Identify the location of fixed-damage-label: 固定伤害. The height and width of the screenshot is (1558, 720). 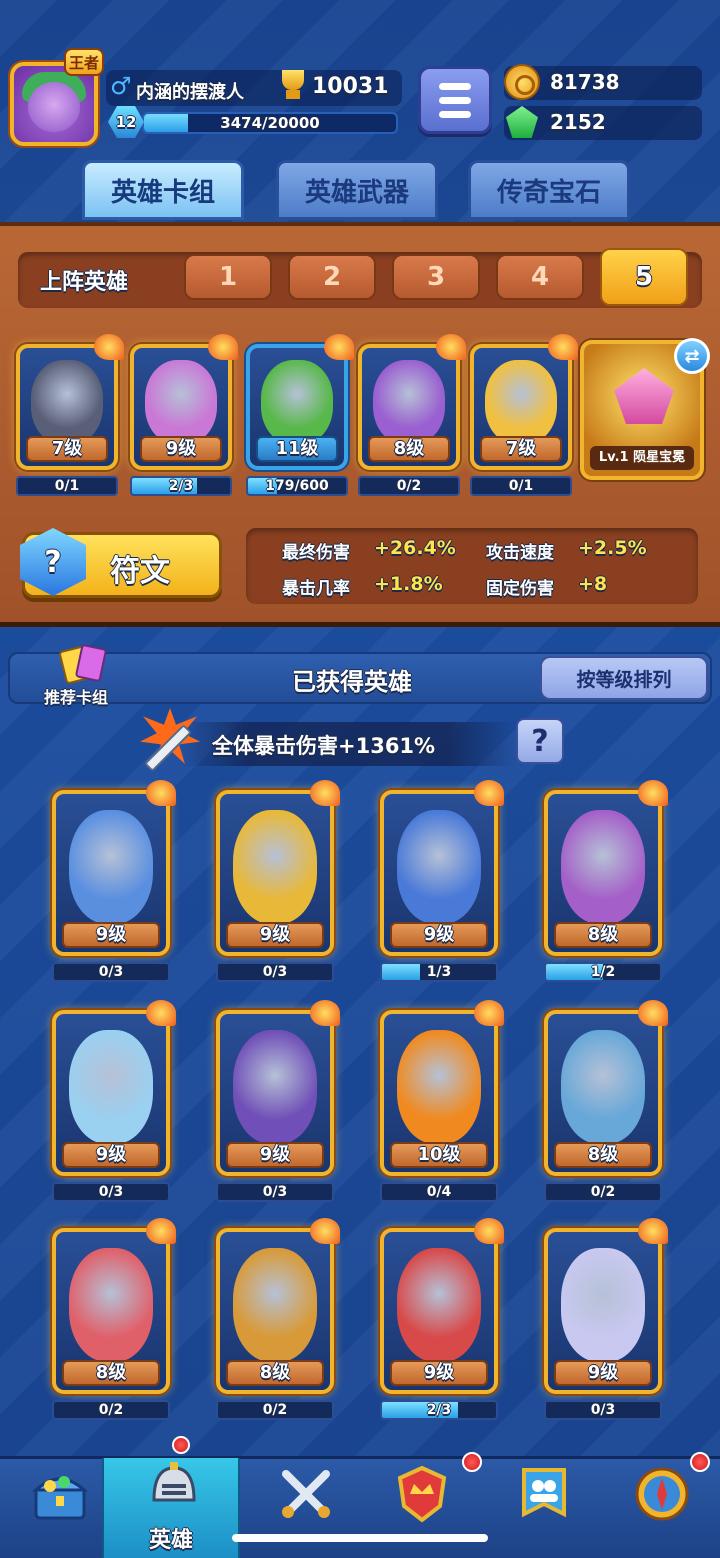
(520, 589).